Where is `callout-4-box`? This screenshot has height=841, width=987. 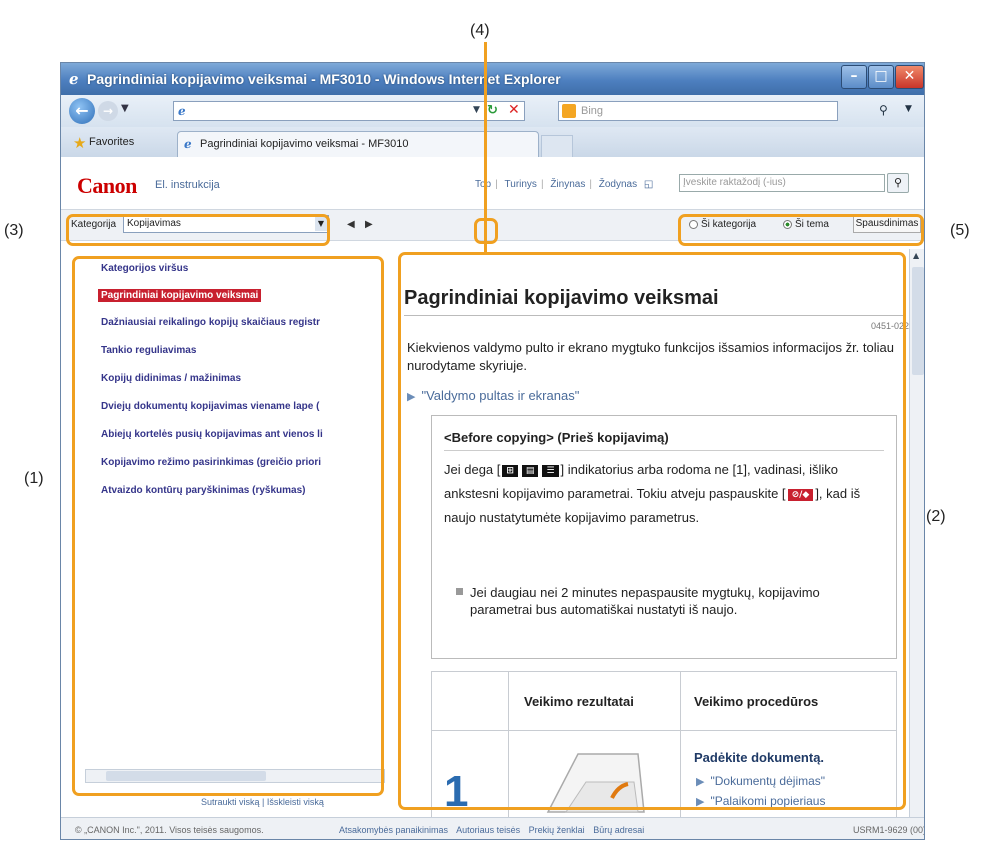
callout-4-box is located at coordinates (486, 231).